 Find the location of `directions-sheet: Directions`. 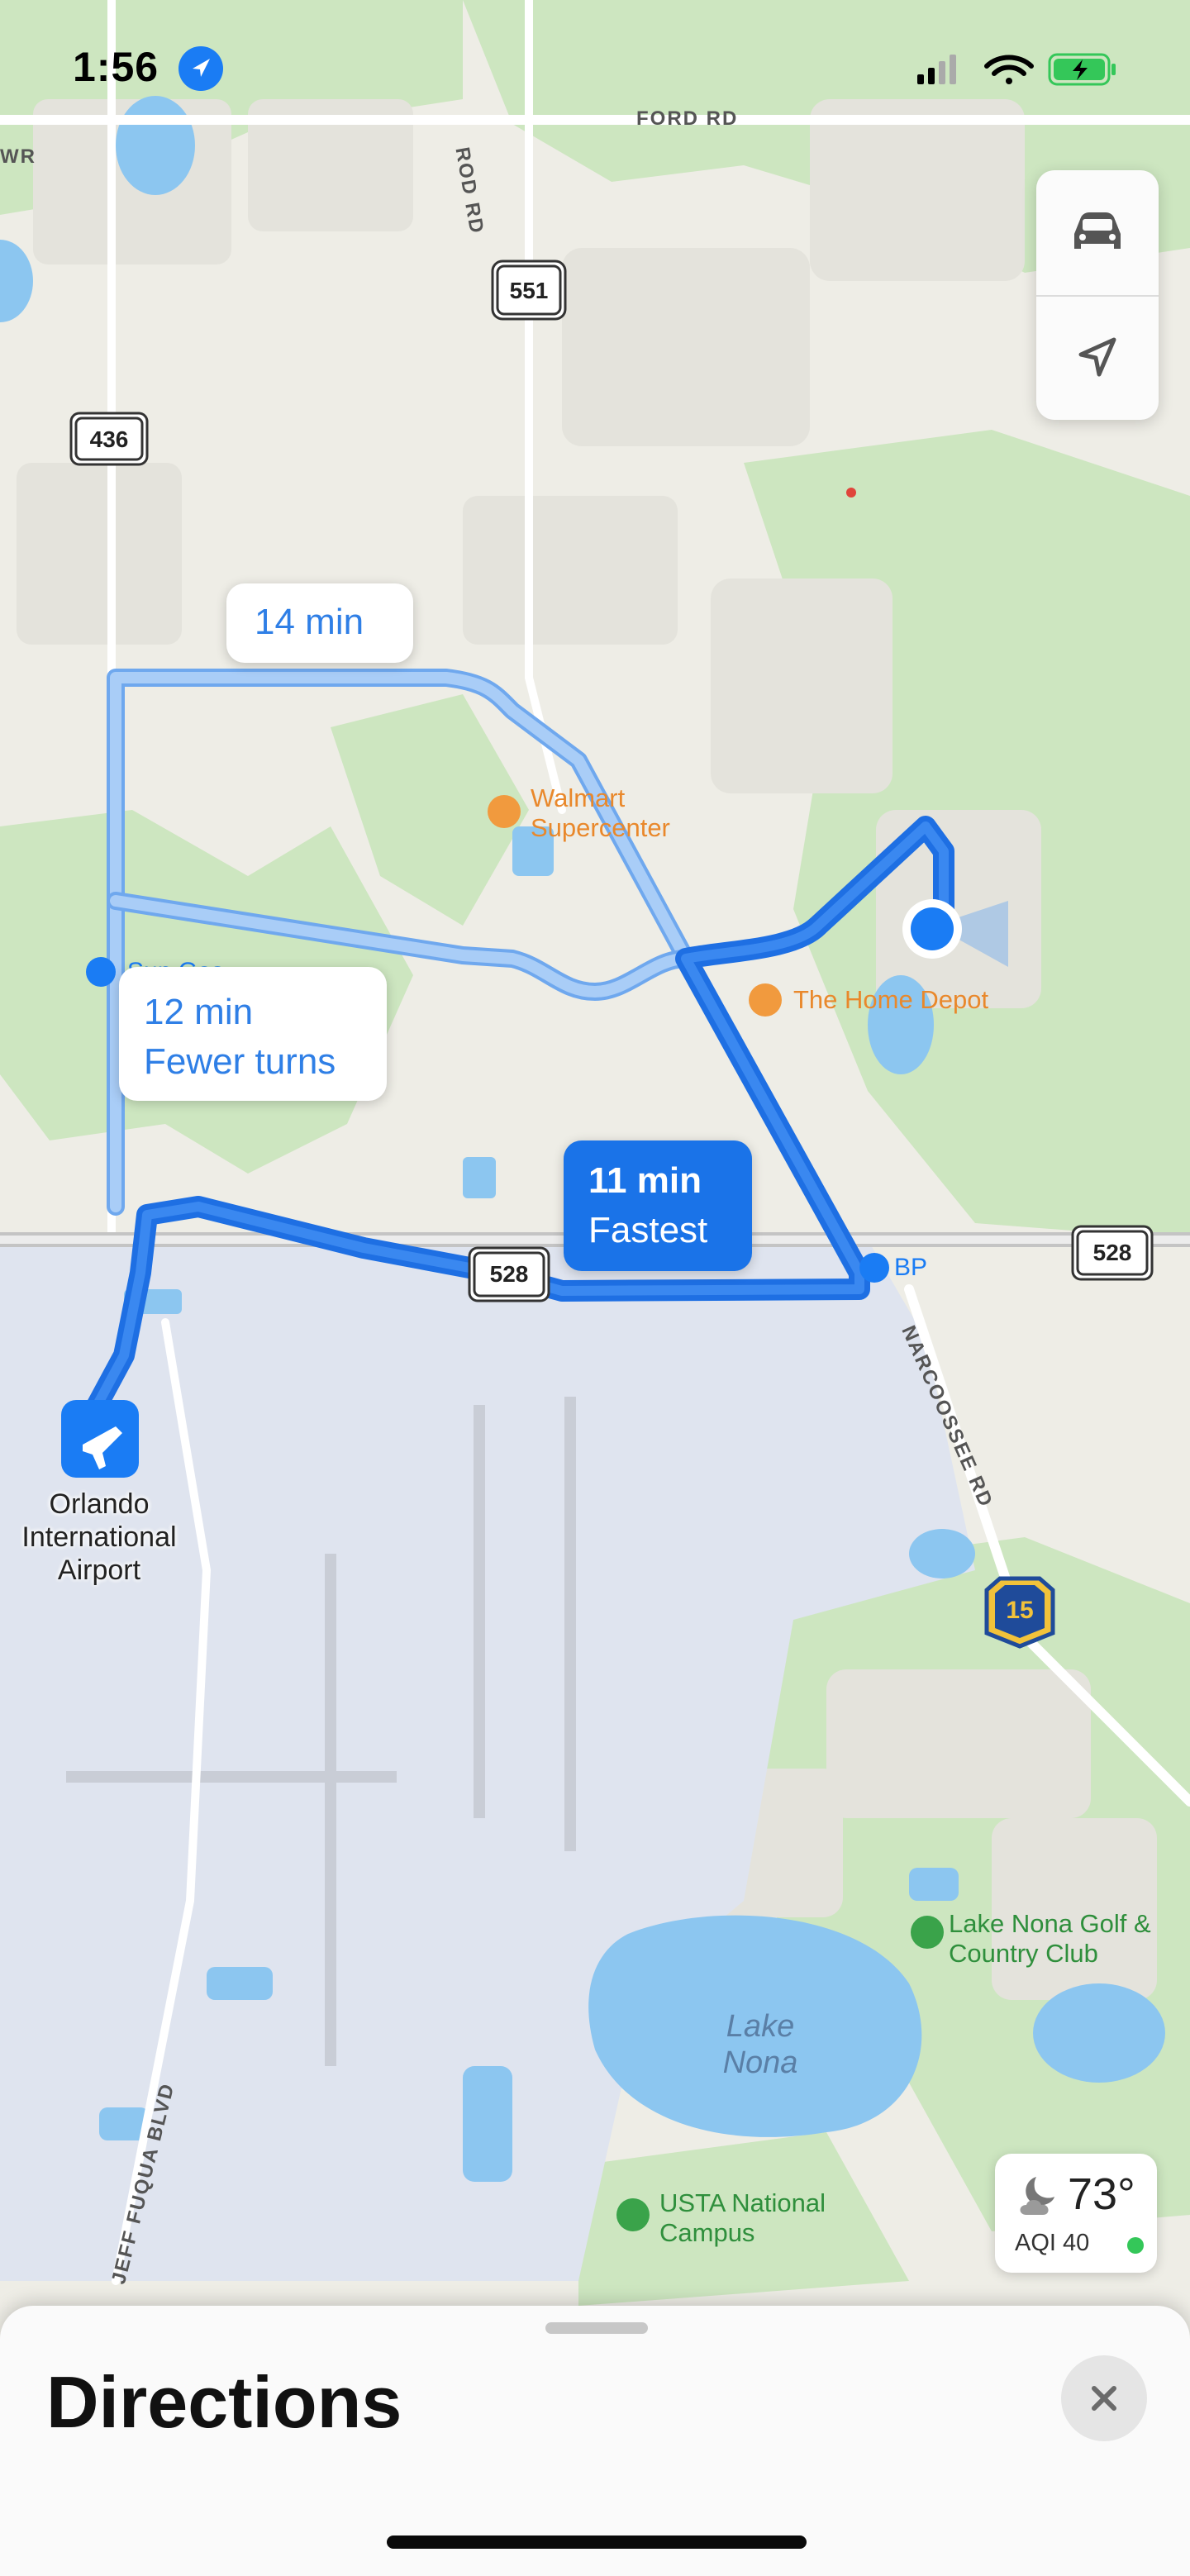

directions-sheet: Directions is located at coordinates (595, 2441).